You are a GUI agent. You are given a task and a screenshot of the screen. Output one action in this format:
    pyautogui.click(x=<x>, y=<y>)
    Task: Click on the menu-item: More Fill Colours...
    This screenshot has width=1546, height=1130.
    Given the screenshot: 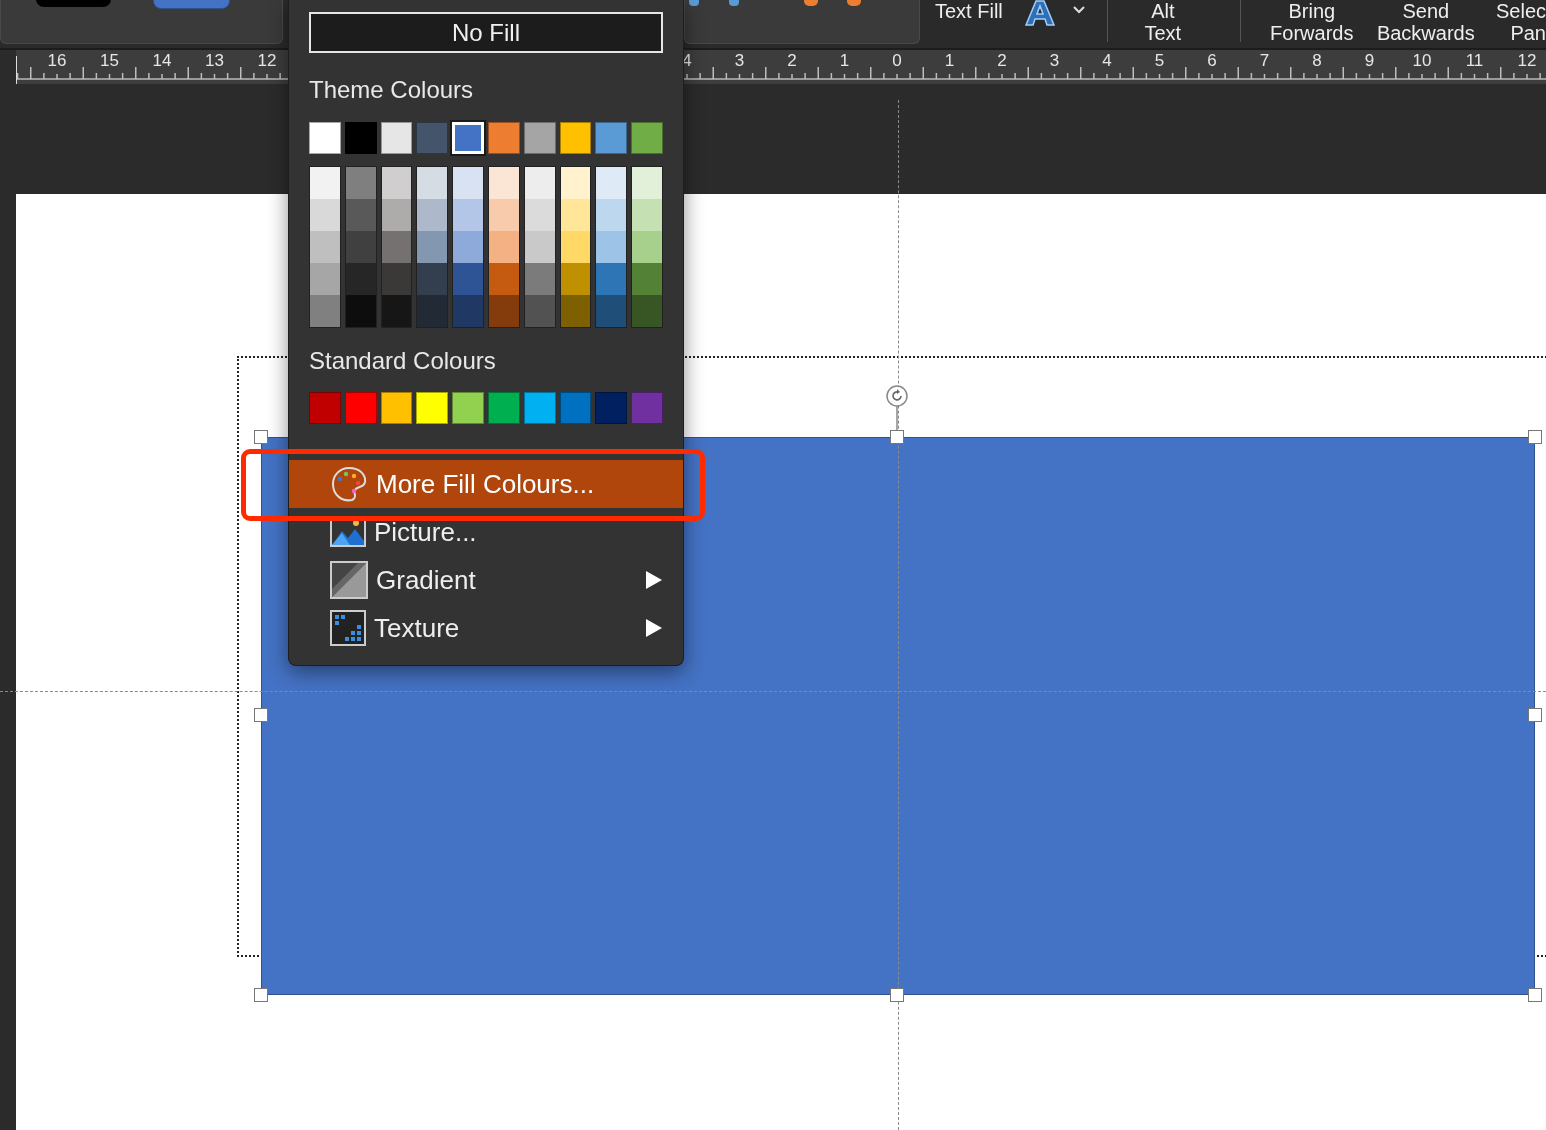 What is the action you would take?
    pyautogui.click(x=486, y=484)
    